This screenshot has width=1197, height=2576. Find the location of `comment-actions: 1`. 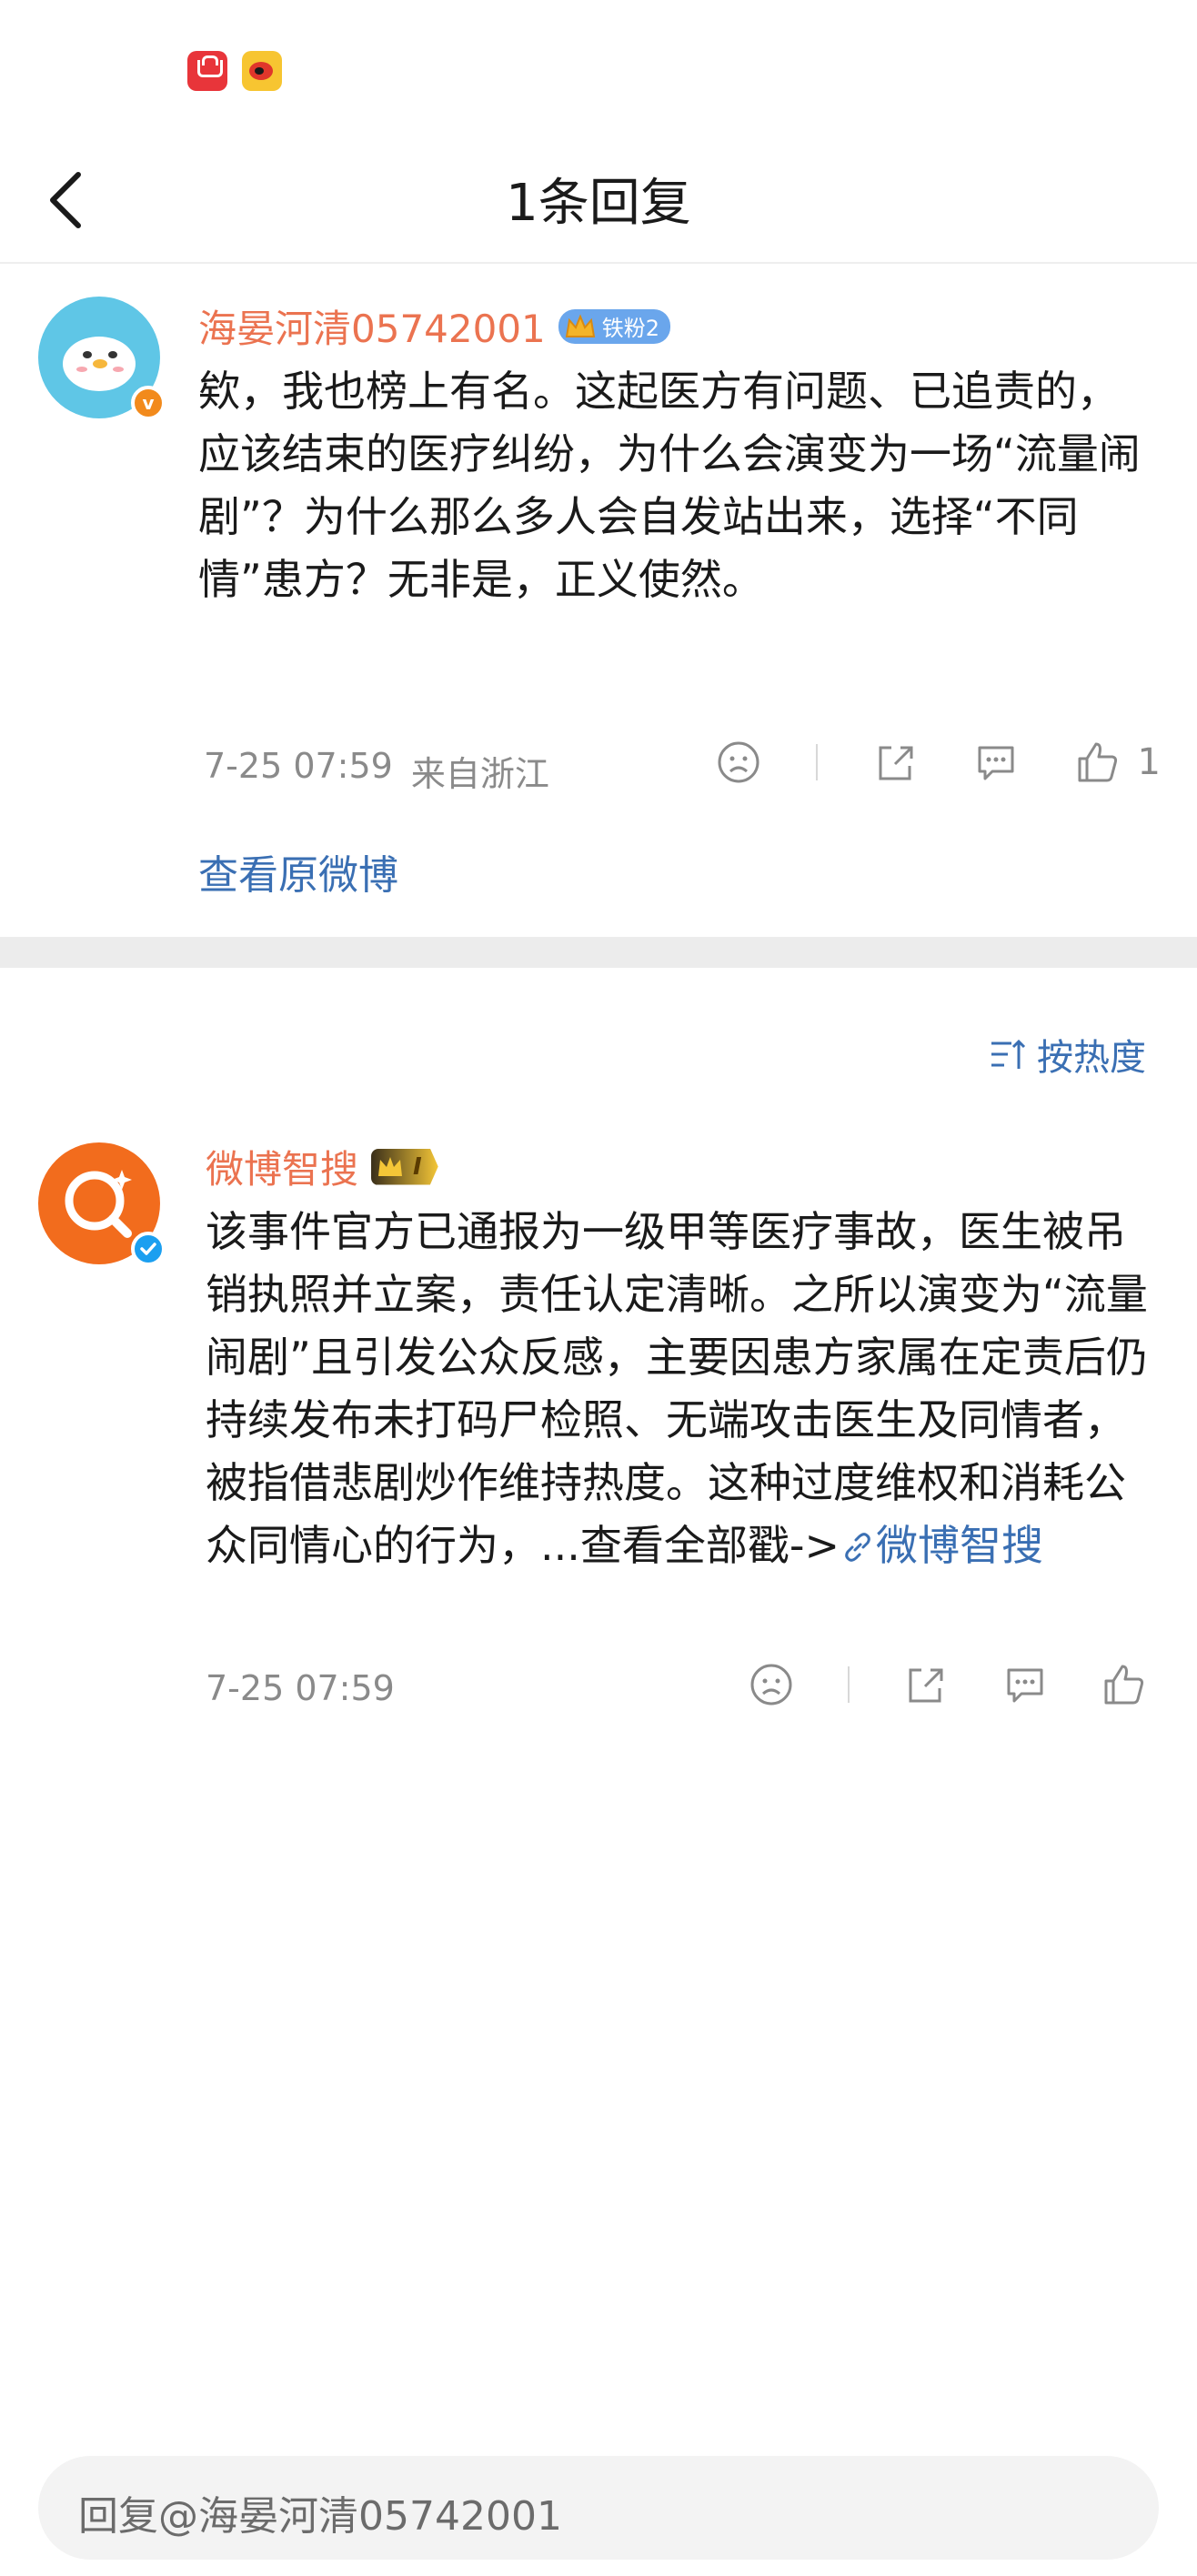

comment-actions: 1 is located at coordinates (938, 762).